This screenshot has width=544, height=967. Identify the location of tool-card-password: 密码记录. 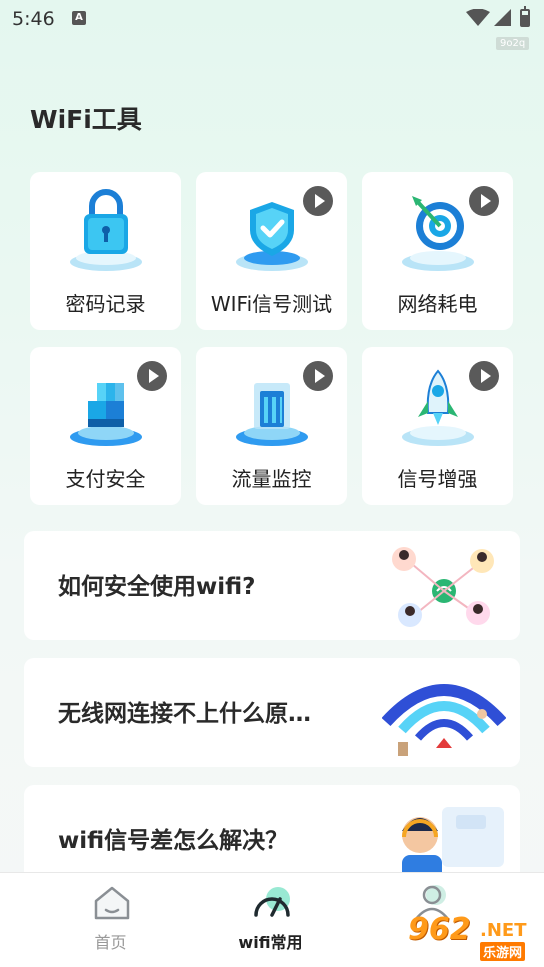
(105, 251).